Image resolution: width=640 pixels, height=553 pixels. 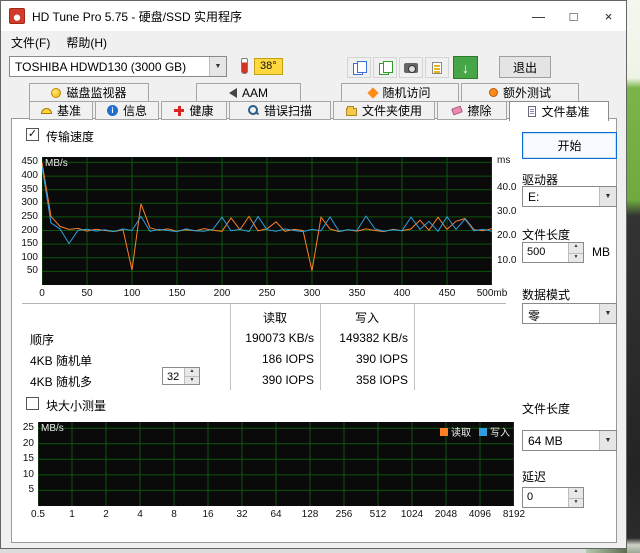 What do you see at coordinates (457, 110) in the screenshot?
I see `eraser-icon` at bounding box center [457, 110].